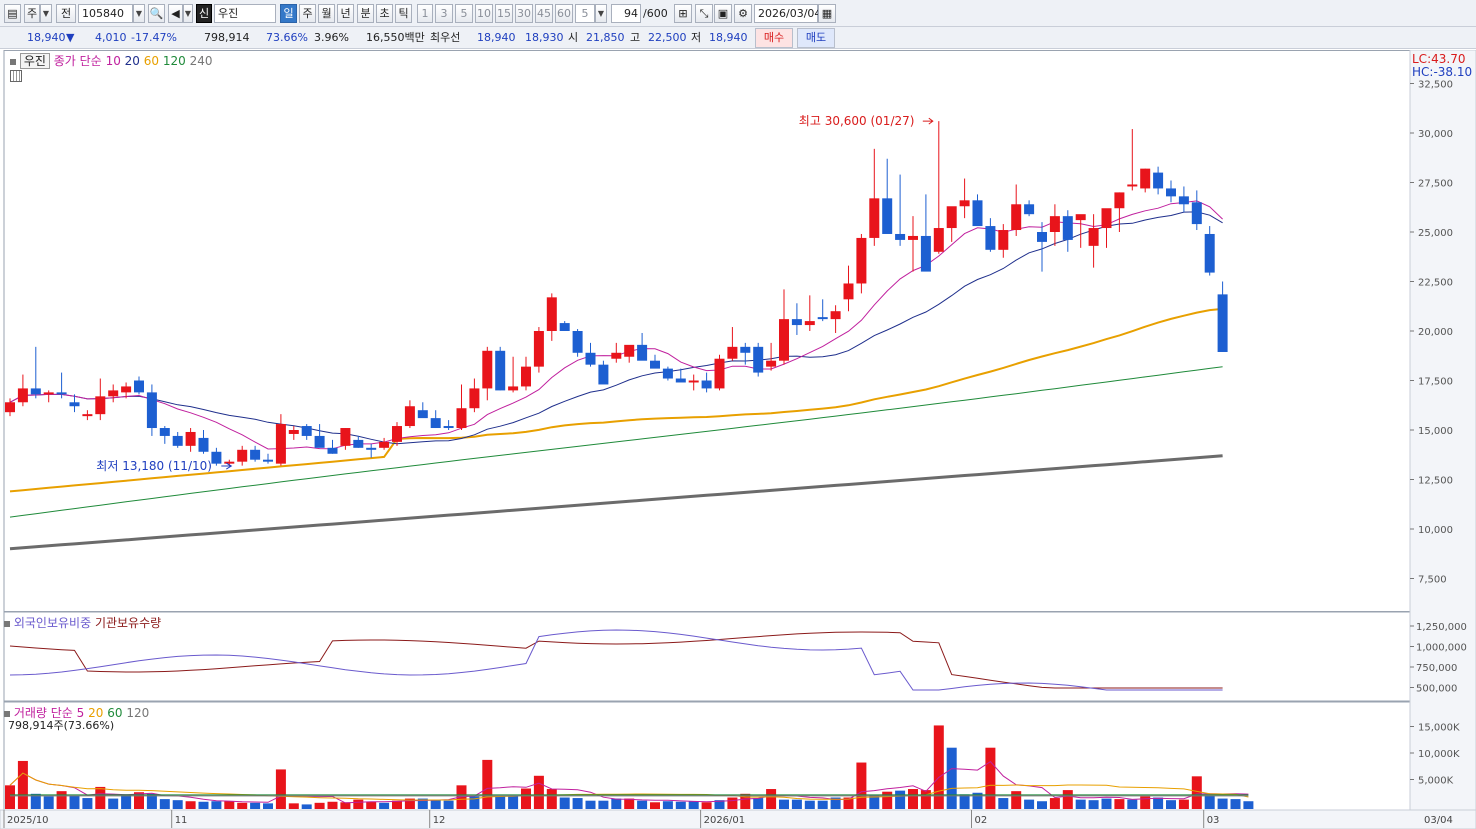 This screenshot has width=1476, height=829. I want to click on speaker-dropdown-icon: ▼, so click(188, 13).